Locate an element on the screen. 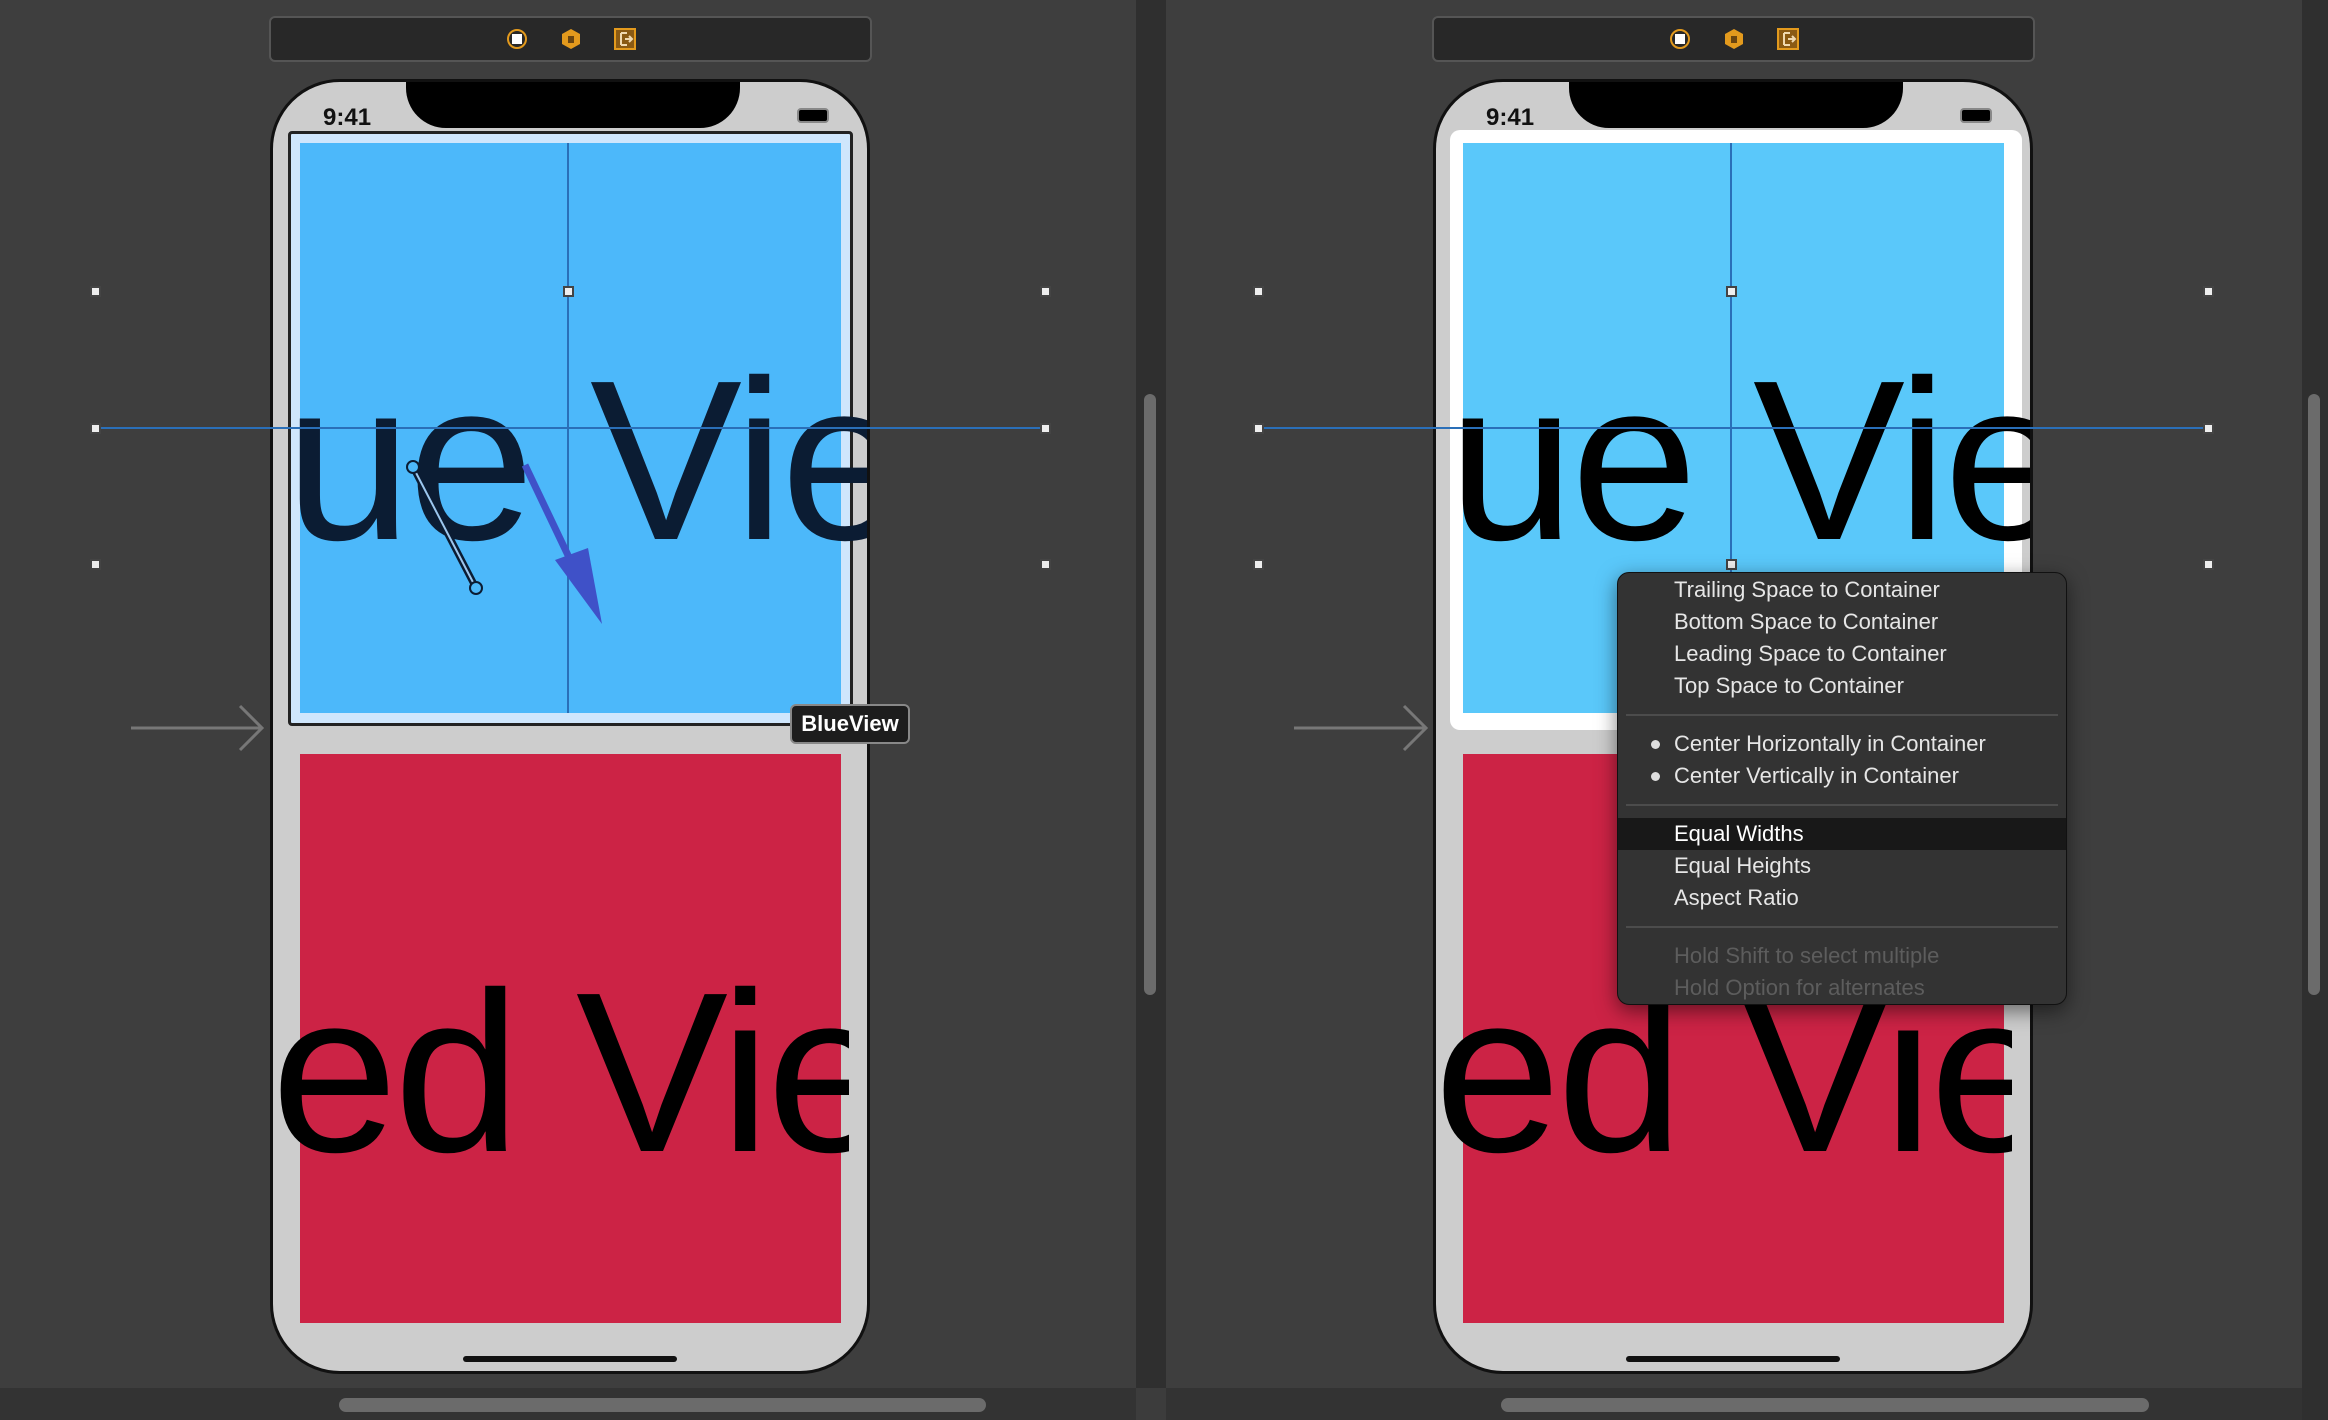 The width and height of the screenshot is (2328, 1420). scene-dock-right is located at coordinates (1733, 39).